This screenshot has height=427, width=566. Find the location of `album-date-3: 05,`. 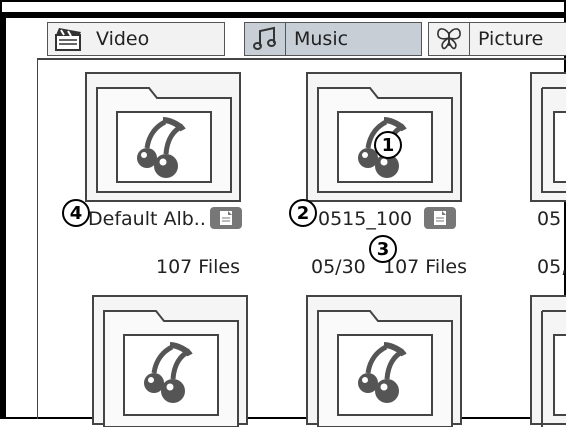

album-date-3: 05, is located at coordinates (551, 267).